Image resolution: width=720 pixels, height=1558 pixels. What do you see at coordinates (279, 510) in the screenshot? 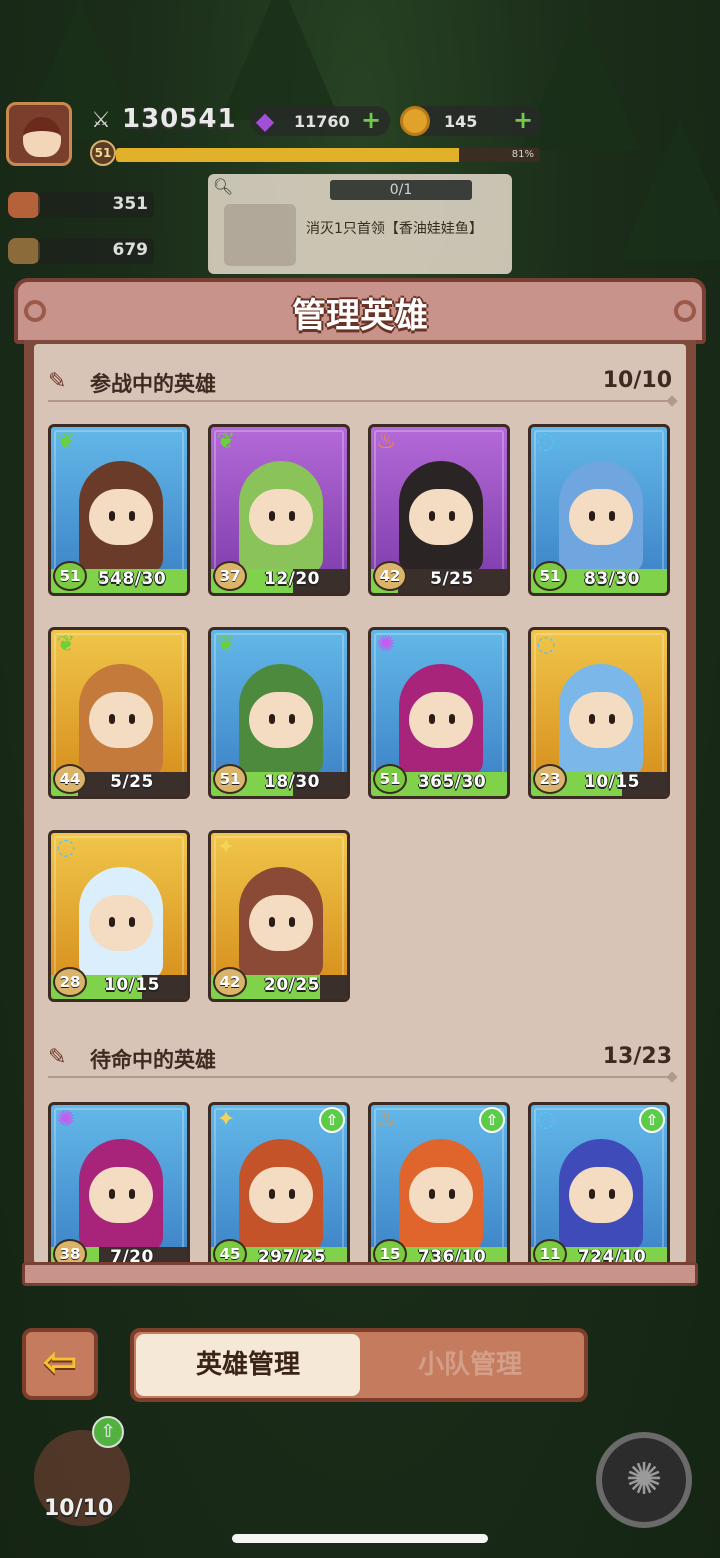
I see `hero-card: 12/20 37 ❦` at bounding box center [279, 510].